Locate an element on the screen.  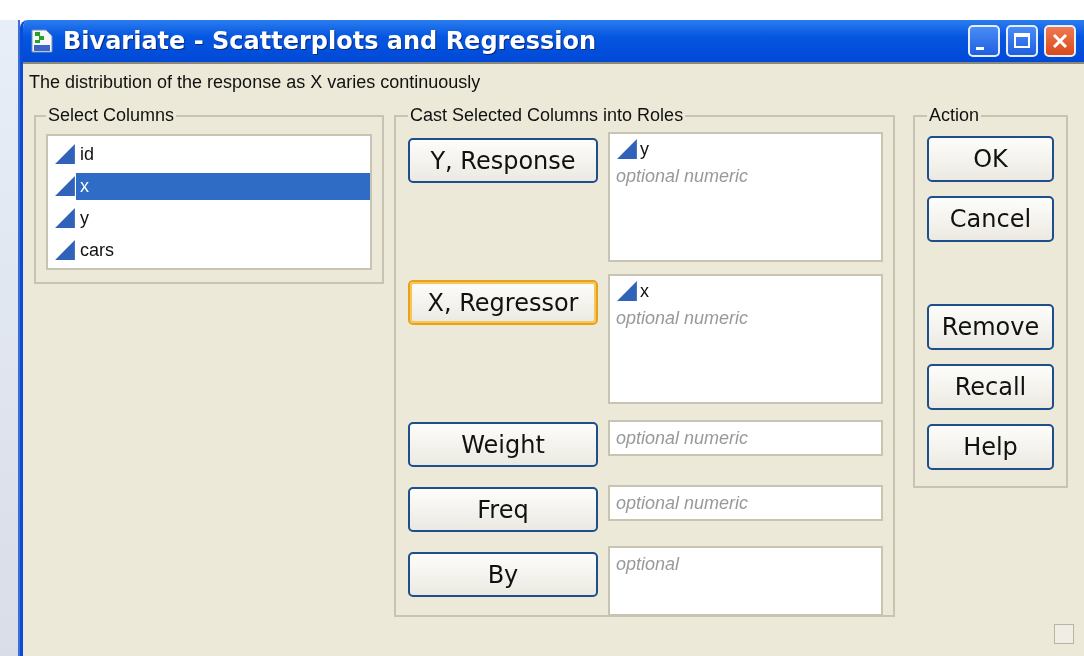
resize-grip is located at coordinates (1064, 634).